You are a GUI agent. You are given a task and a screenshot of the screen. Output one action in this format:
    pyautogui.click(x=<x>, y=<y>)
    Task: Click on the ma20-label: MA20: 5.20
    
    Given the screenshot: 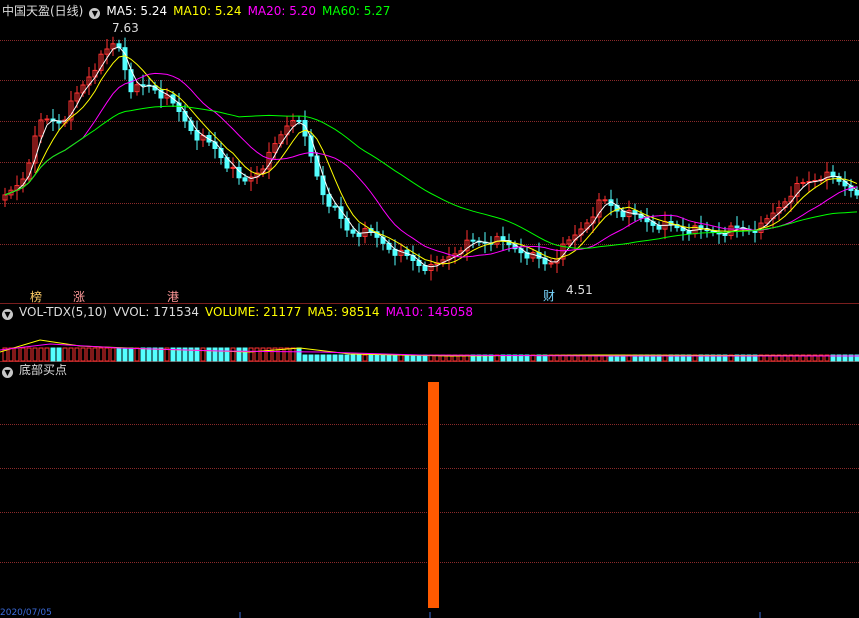 What is the action you would take?
    pyautogui.click(x=281, y=11)
    